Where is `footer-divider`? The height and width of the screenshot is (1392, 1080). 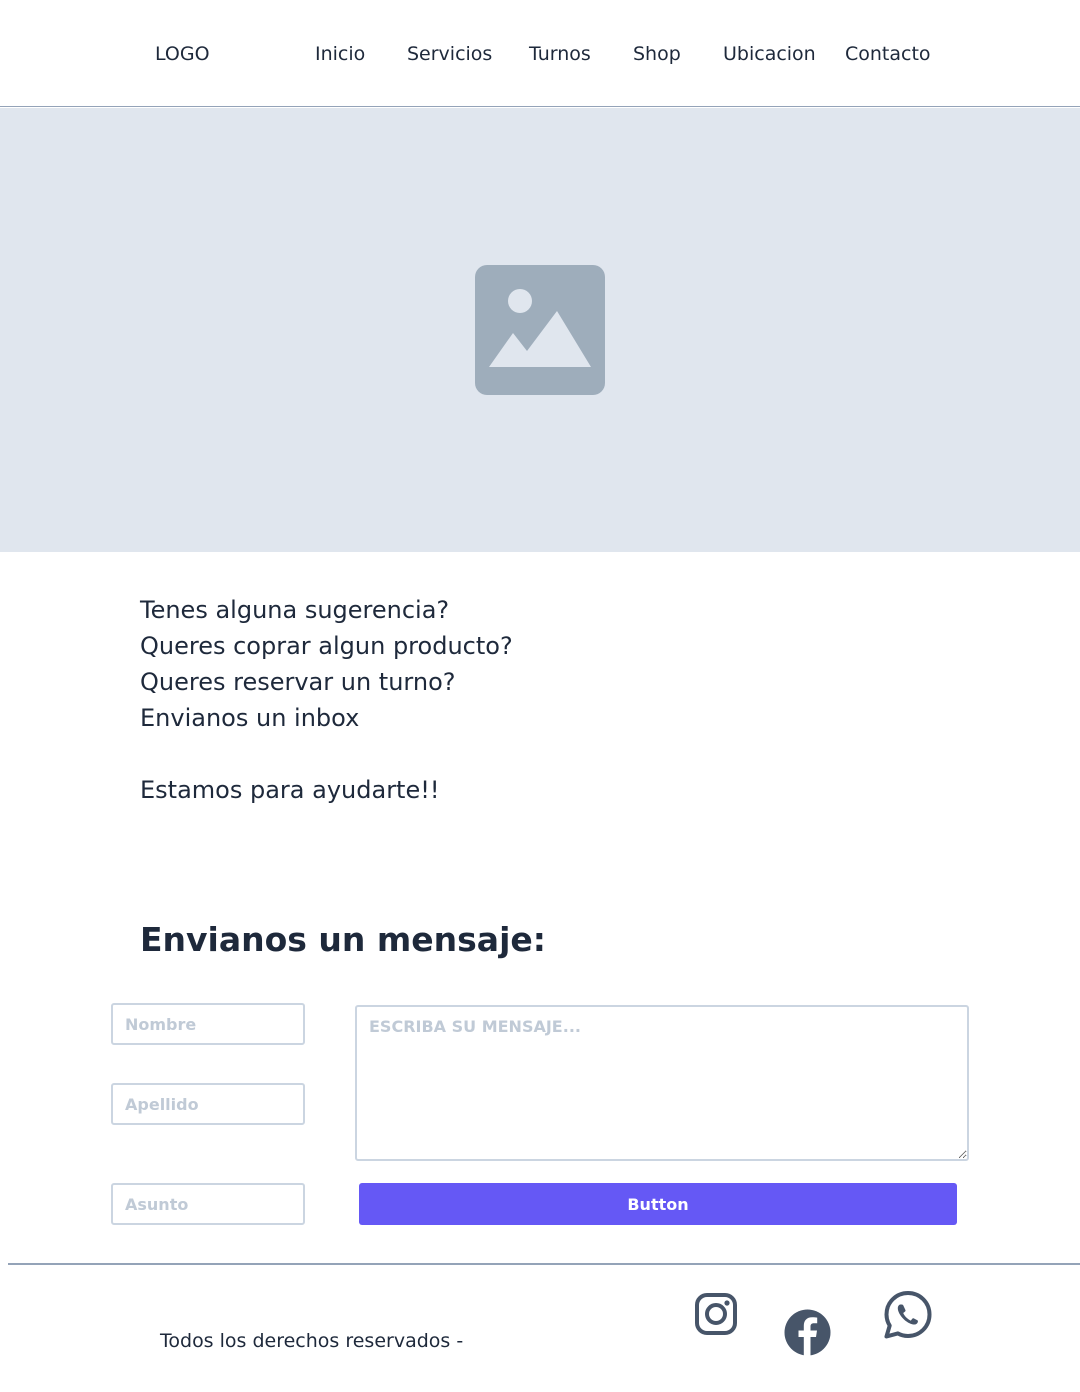 footer-divider is located at coordinates (544, 1264).